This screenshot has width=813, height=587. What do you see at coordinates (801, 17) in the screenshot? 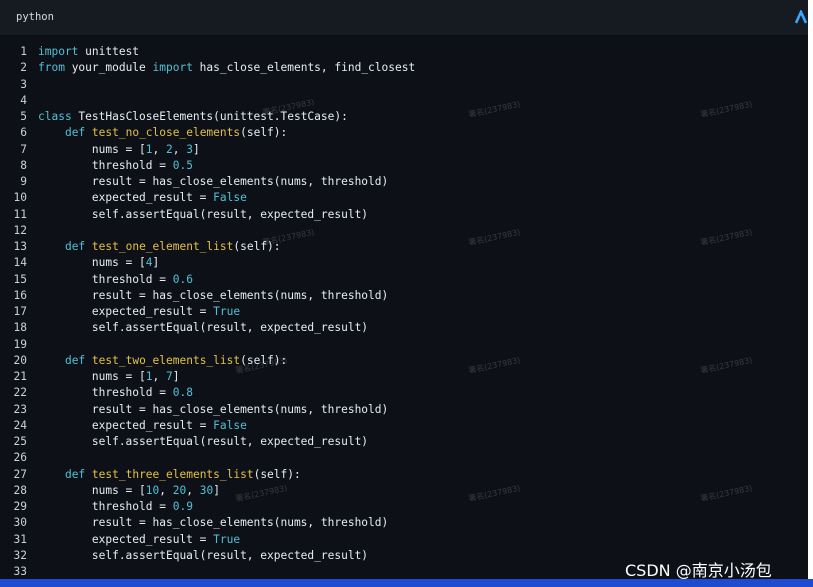
I see `chevron-up-icon` at bounding box center [801, 17].